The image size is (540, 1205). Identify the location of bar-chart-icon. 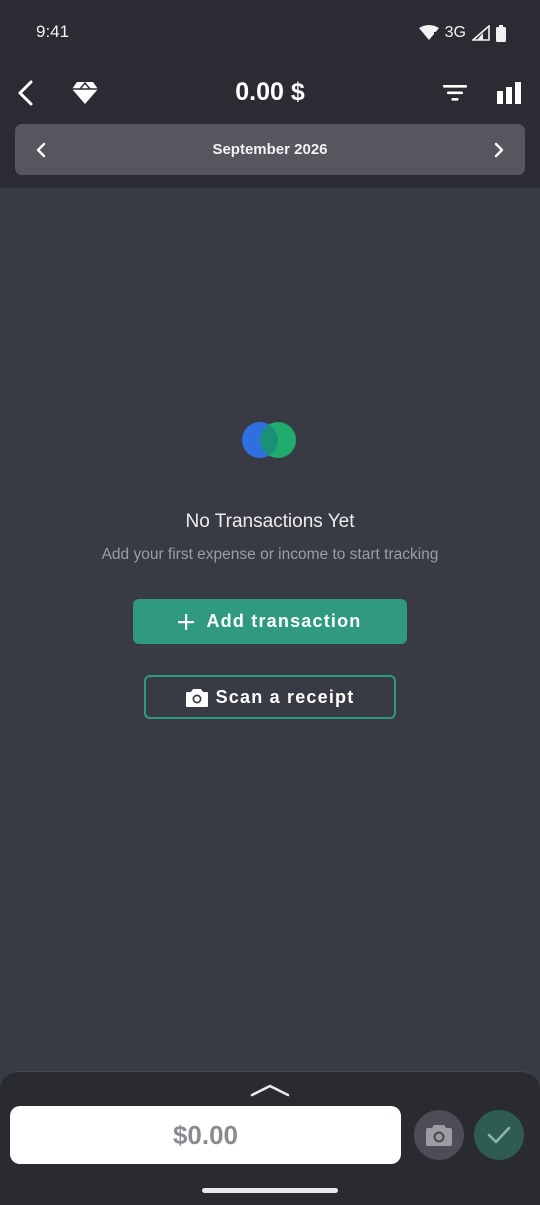
(509, 93).